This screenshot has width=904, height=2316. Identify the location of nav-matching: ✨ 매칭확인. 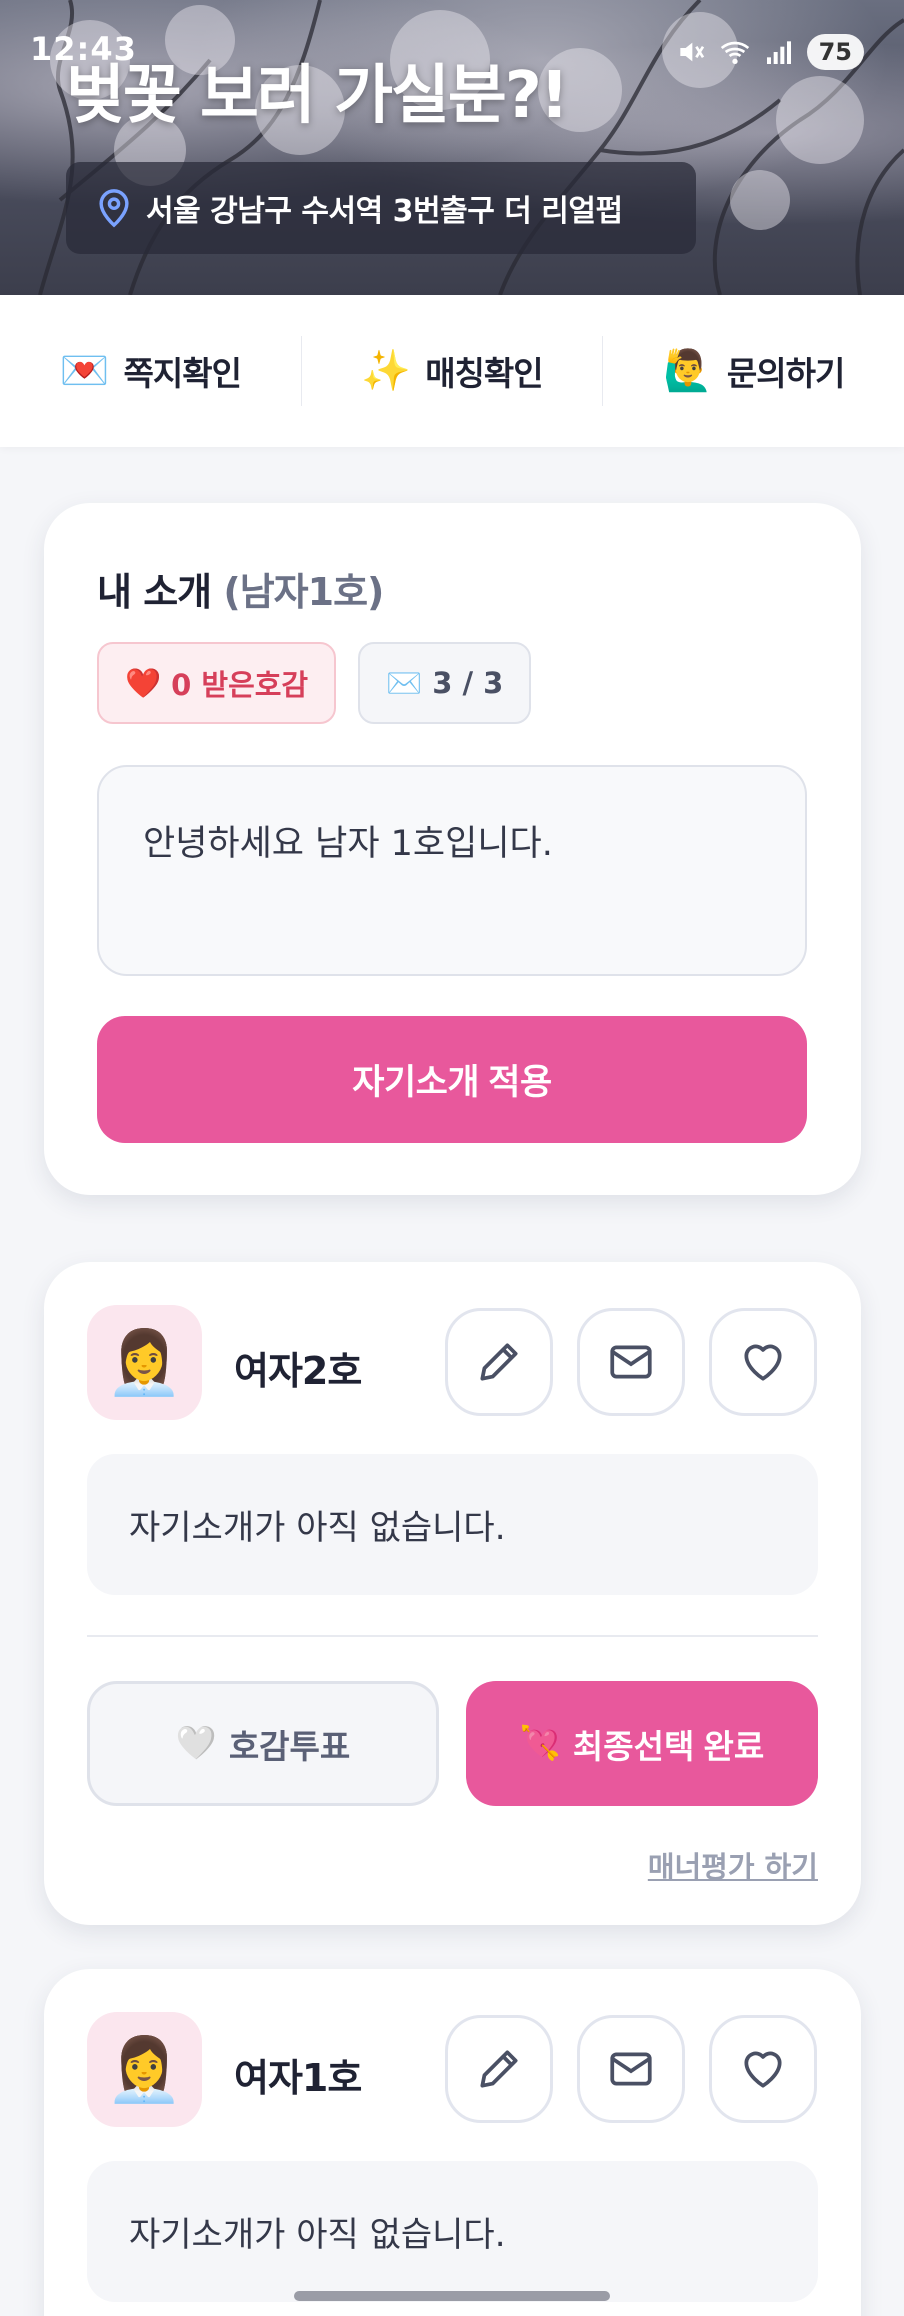
(451, 371).